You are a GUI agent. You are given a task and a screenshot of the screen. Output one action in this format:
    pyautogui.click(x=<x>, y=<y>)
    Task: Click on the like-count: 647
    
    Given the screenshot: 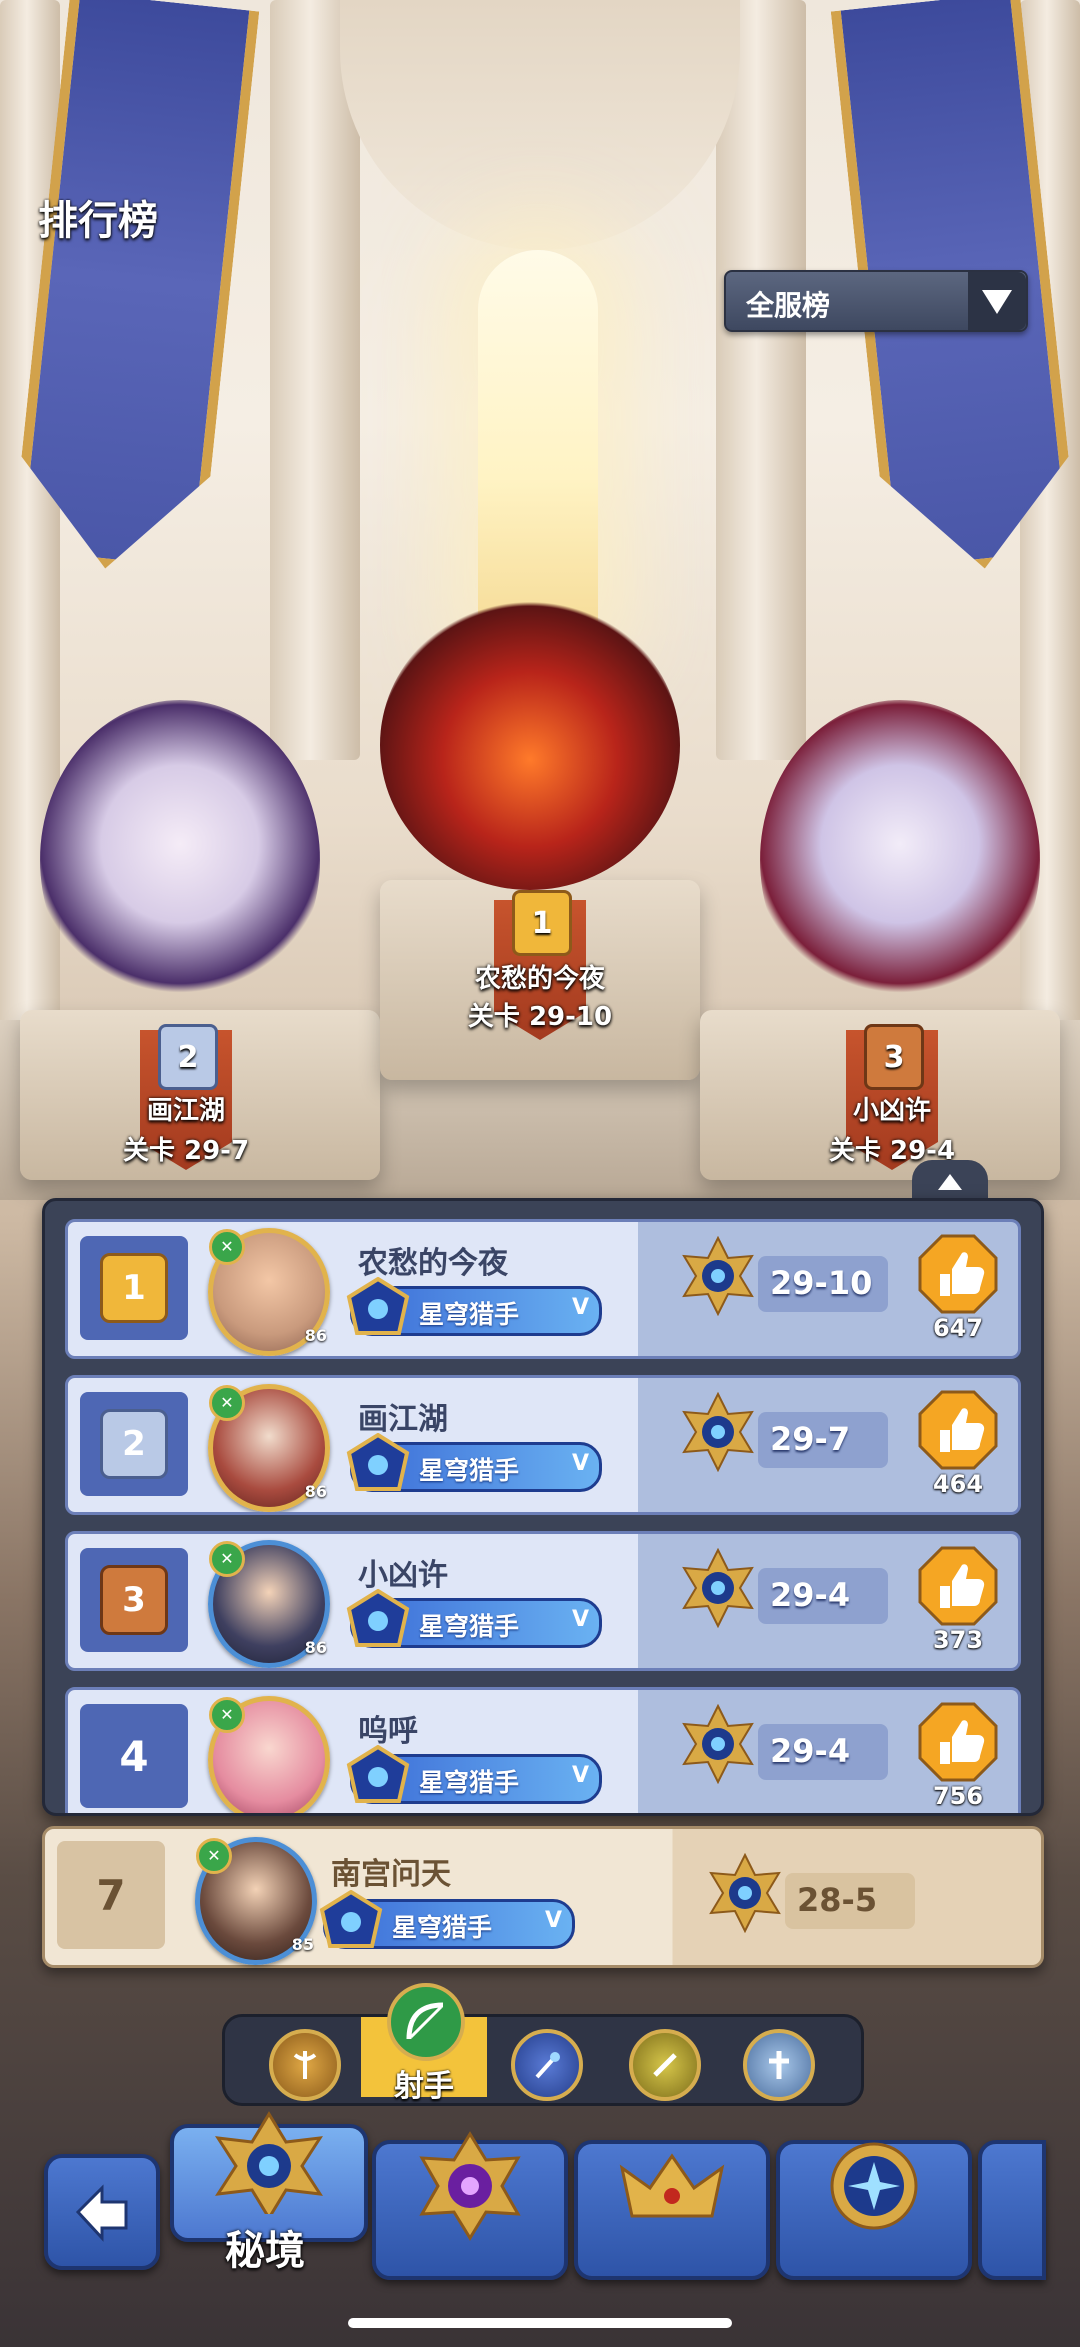 What is the action you would take?
    pyautogui.click(x=958, y=1328)
    